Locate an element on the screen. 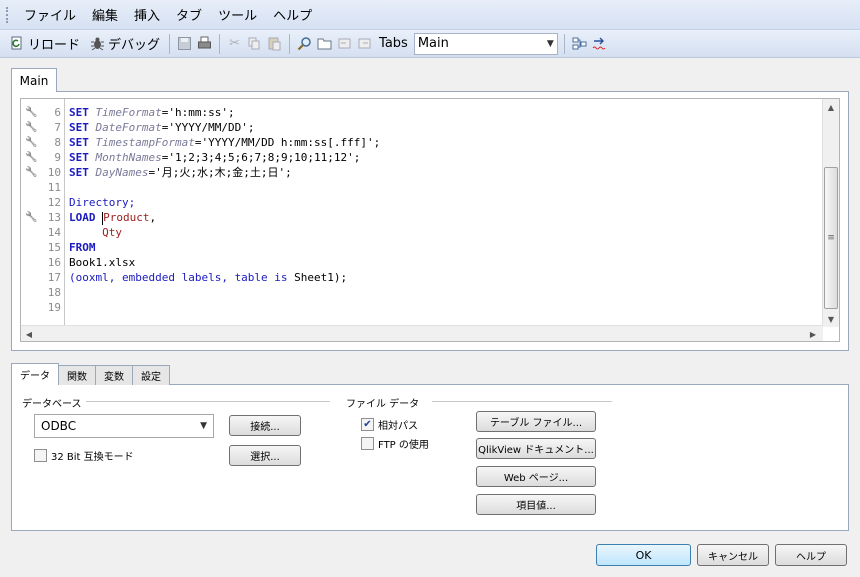  tabs-select-value: Main is located at coordinates (433, 43).